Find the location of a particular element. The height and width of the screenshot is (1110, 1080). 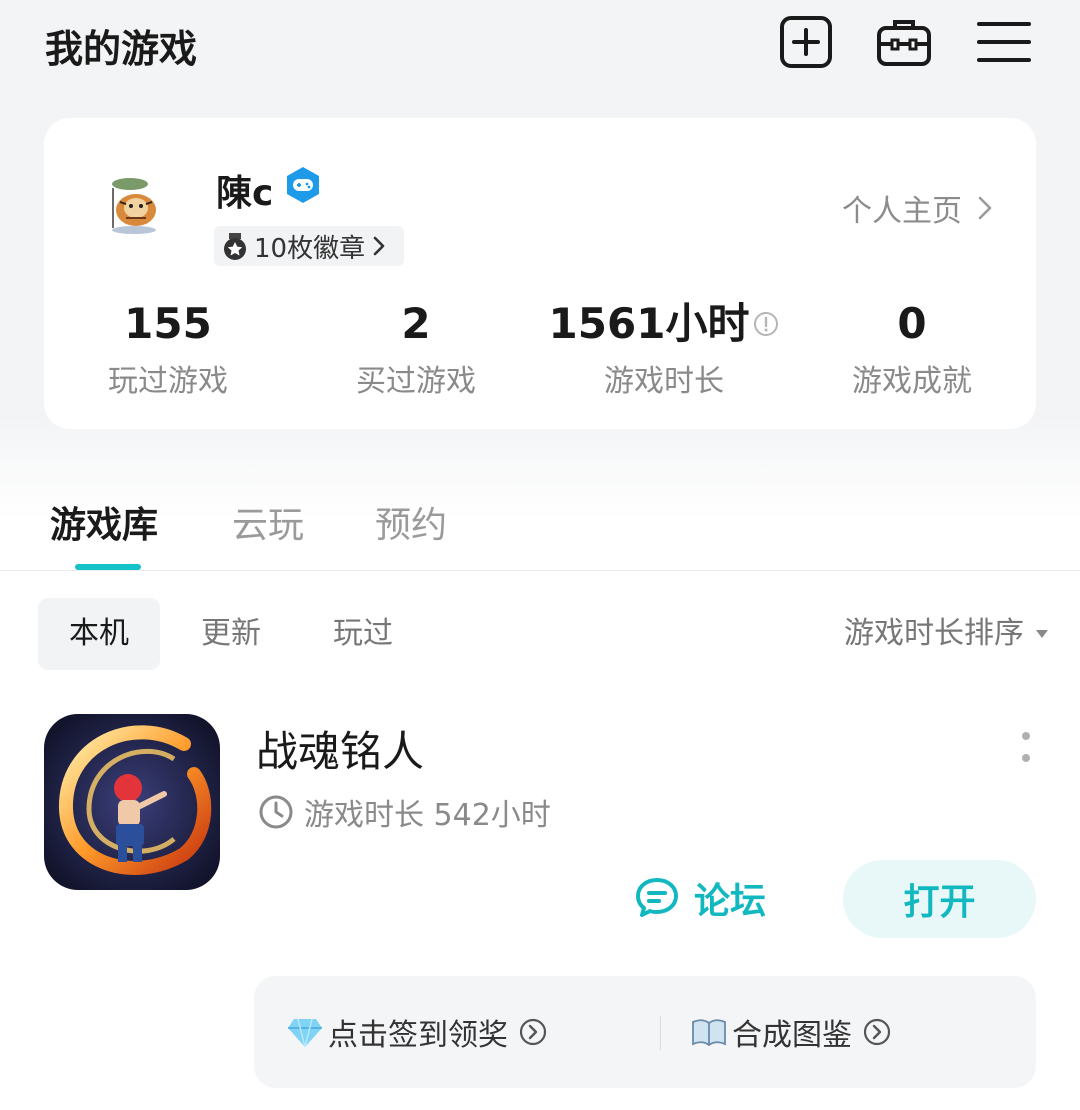

stat-value: 2 is located at coordinates (416, 323).